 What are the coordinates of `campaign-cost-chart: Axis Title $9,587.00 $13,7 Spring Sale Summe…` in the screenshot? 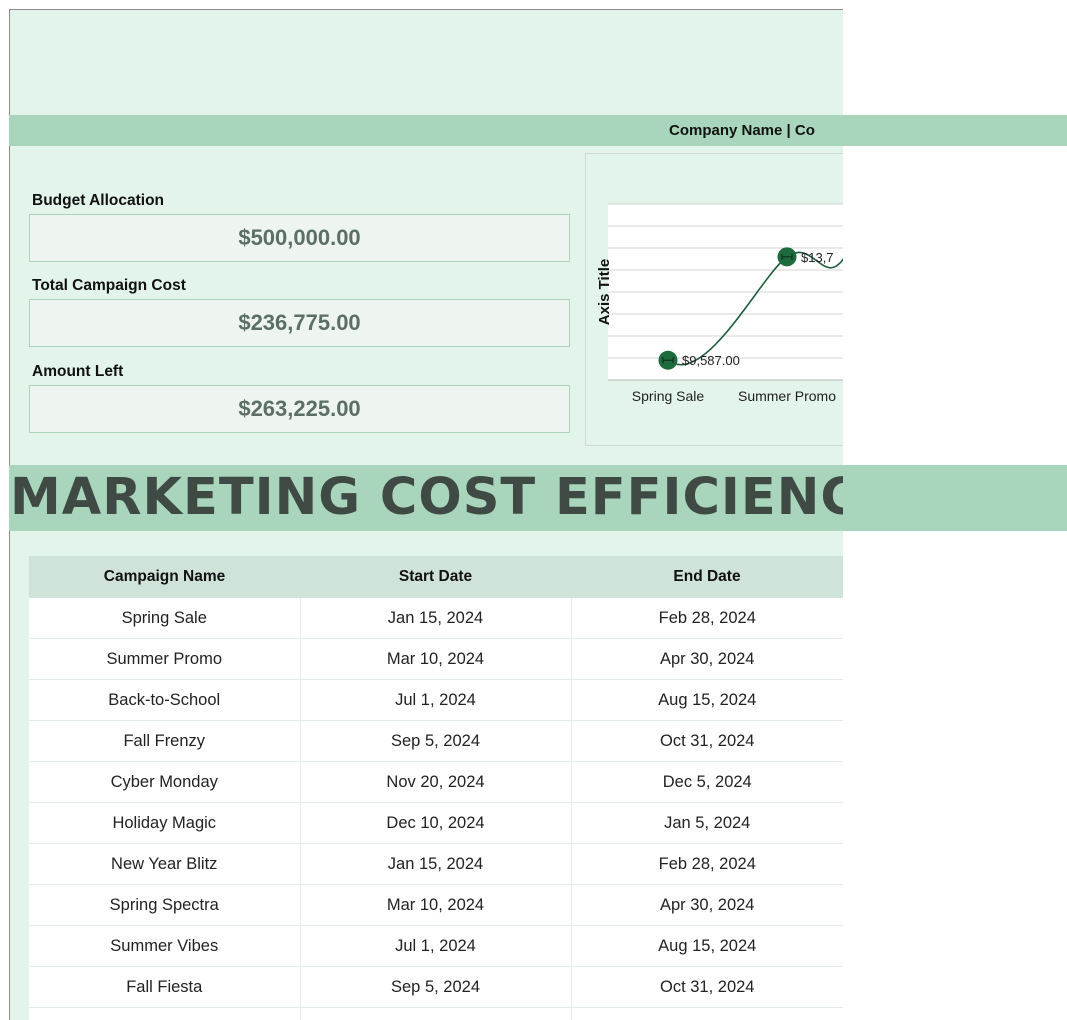 It's located at (714, 299).